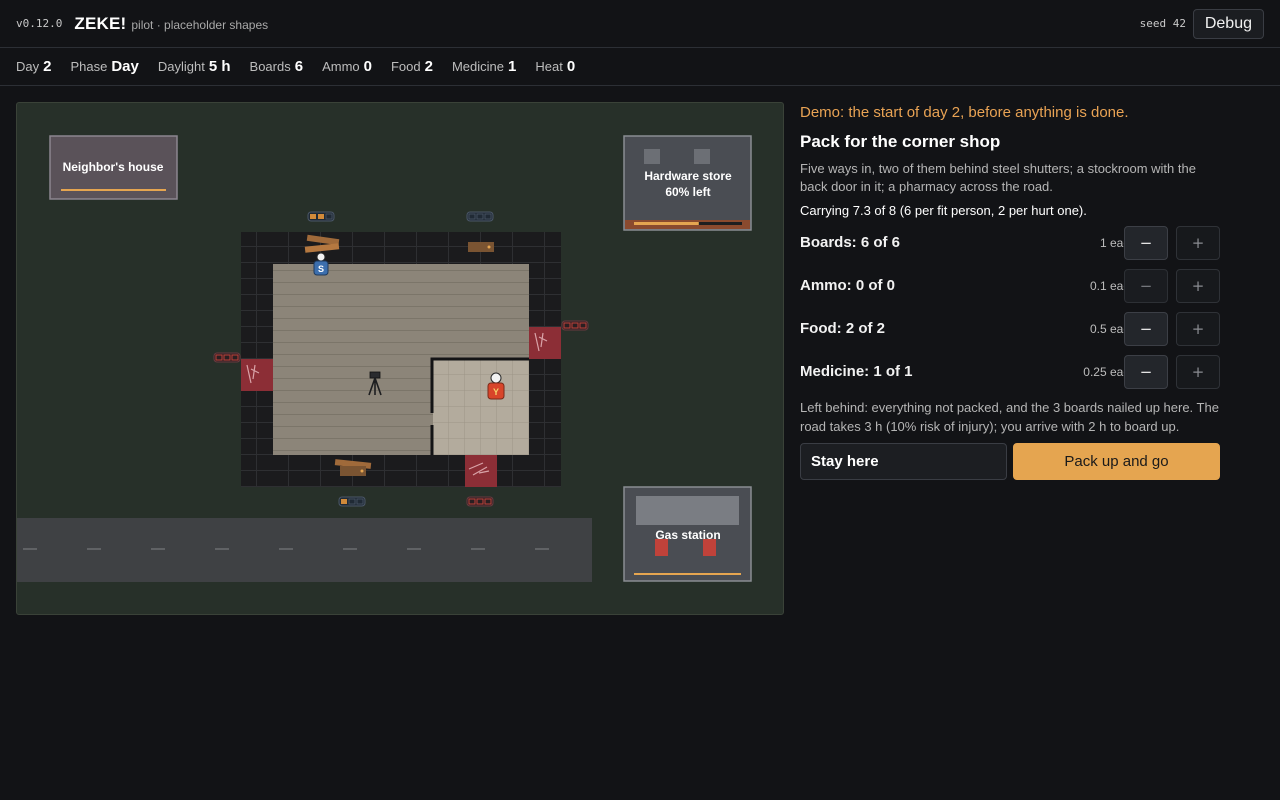  Describe the element at coordinates (1010, 243) in the screenshot. I see `pack-item-boards: Boards: 6 of 6 1 each − +` at that location.